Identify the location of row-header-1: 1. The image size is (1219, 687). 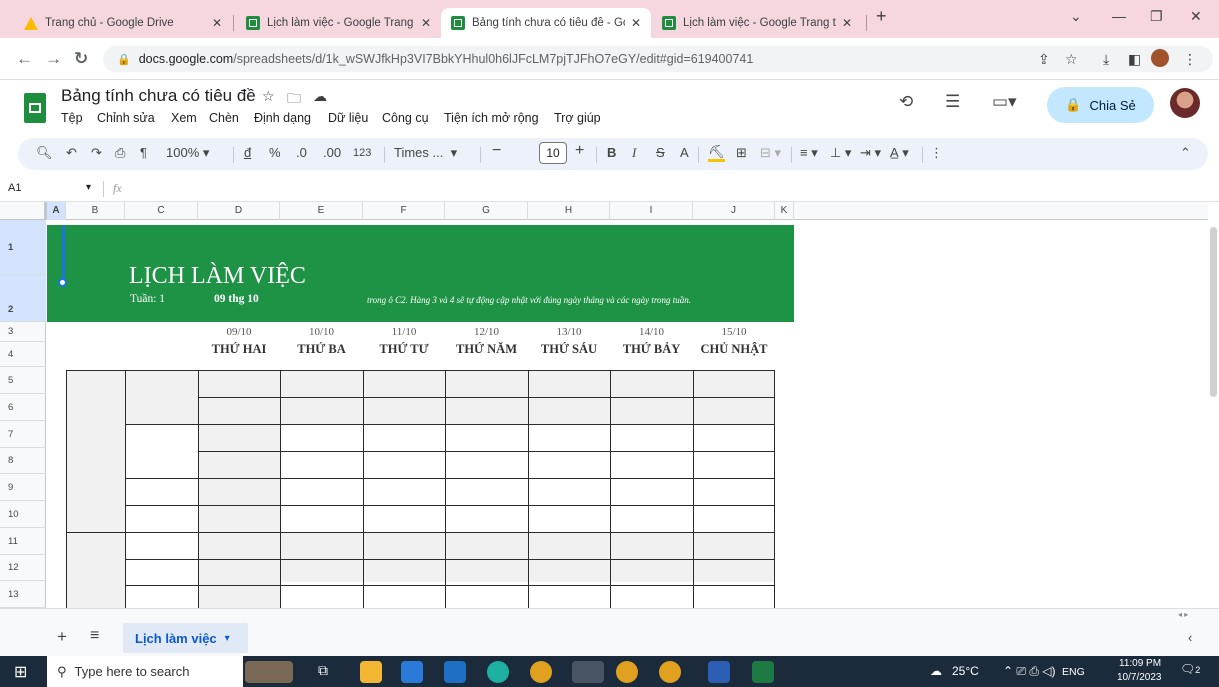
(23, 247).